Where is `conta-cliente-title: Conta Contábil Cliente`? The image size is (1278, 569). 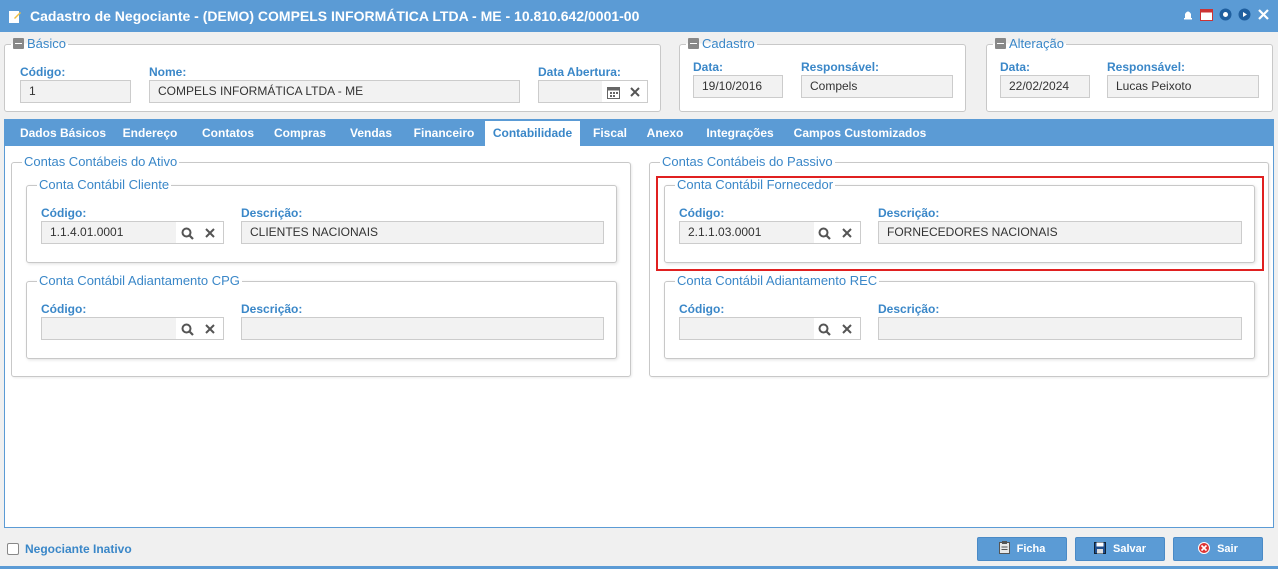
conta-cliente-title: Conta Contábil Cliente is located at coordinates (104, 184).